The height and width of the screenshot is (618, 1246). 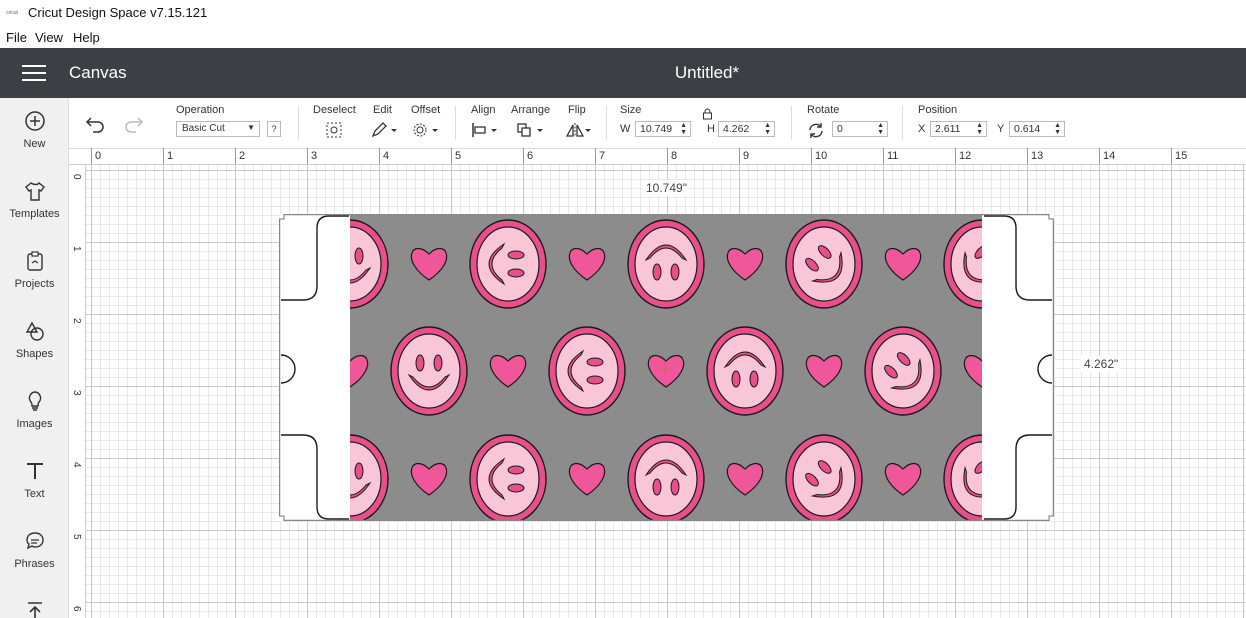 What do you see at coordinates (34, 564) in the screenshot?
I see `sidebar-item-label: Phrases` at bounding box center [34, 564].